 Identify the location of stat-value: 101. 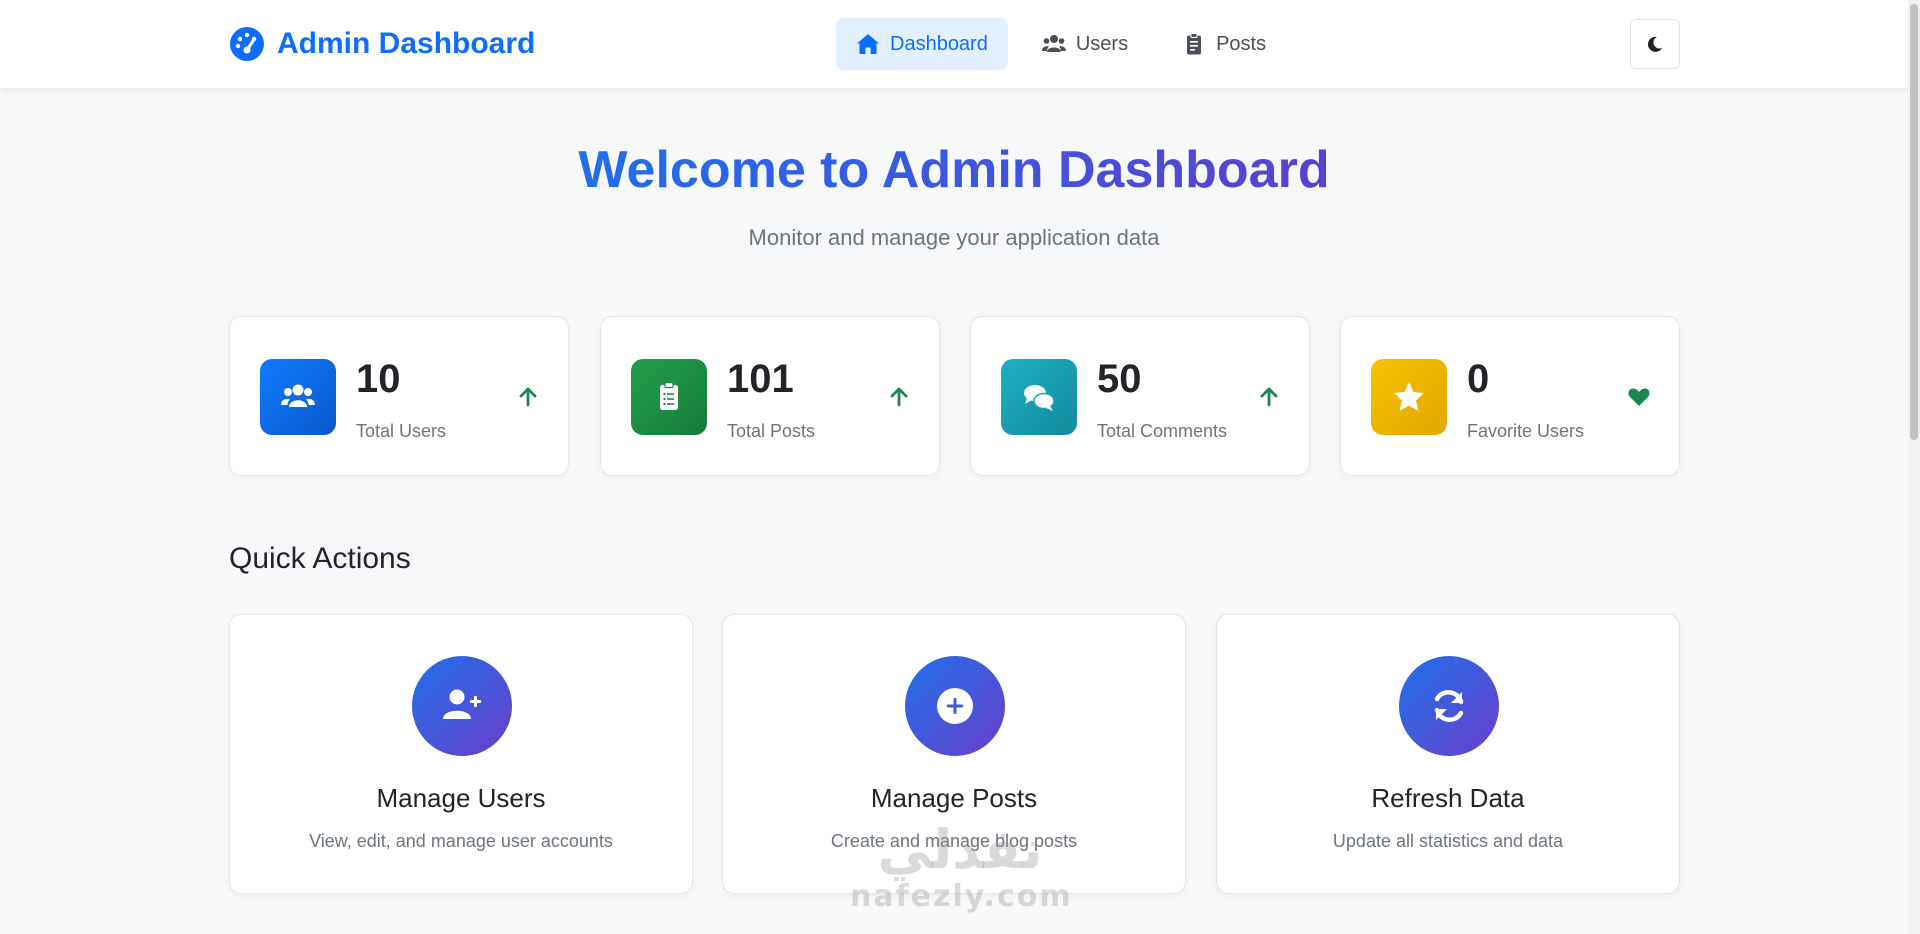
(760, 379).